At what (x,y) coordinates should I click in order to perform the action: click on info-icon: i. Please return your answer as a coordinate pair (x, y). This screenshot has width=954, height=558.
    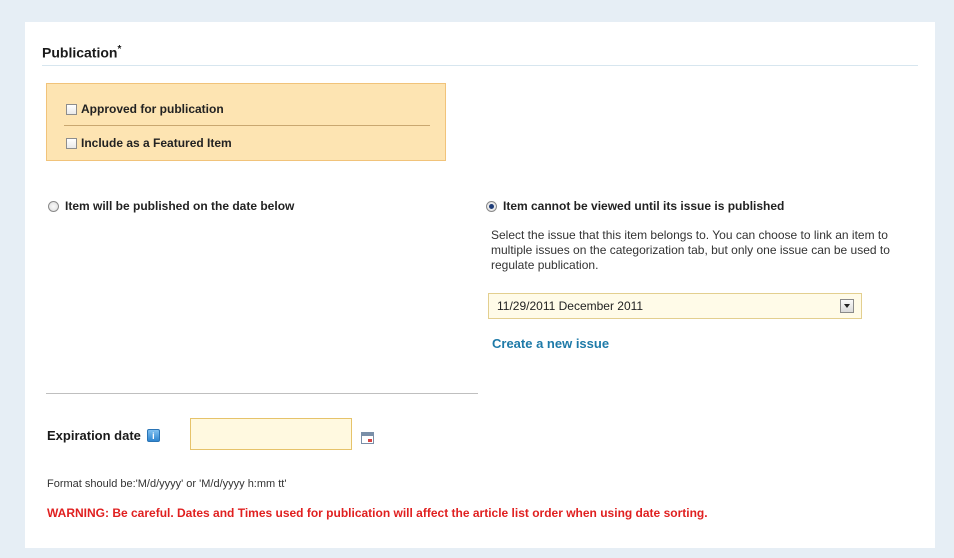
    Looking at the image, I should click on (153, 435).